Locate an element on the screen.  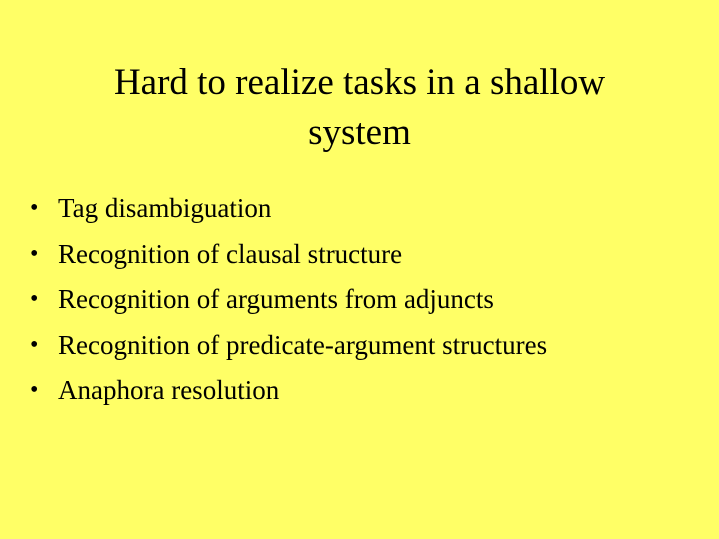
bullet-text: Recognition of clausal structure is located at coordinates (230, 253).